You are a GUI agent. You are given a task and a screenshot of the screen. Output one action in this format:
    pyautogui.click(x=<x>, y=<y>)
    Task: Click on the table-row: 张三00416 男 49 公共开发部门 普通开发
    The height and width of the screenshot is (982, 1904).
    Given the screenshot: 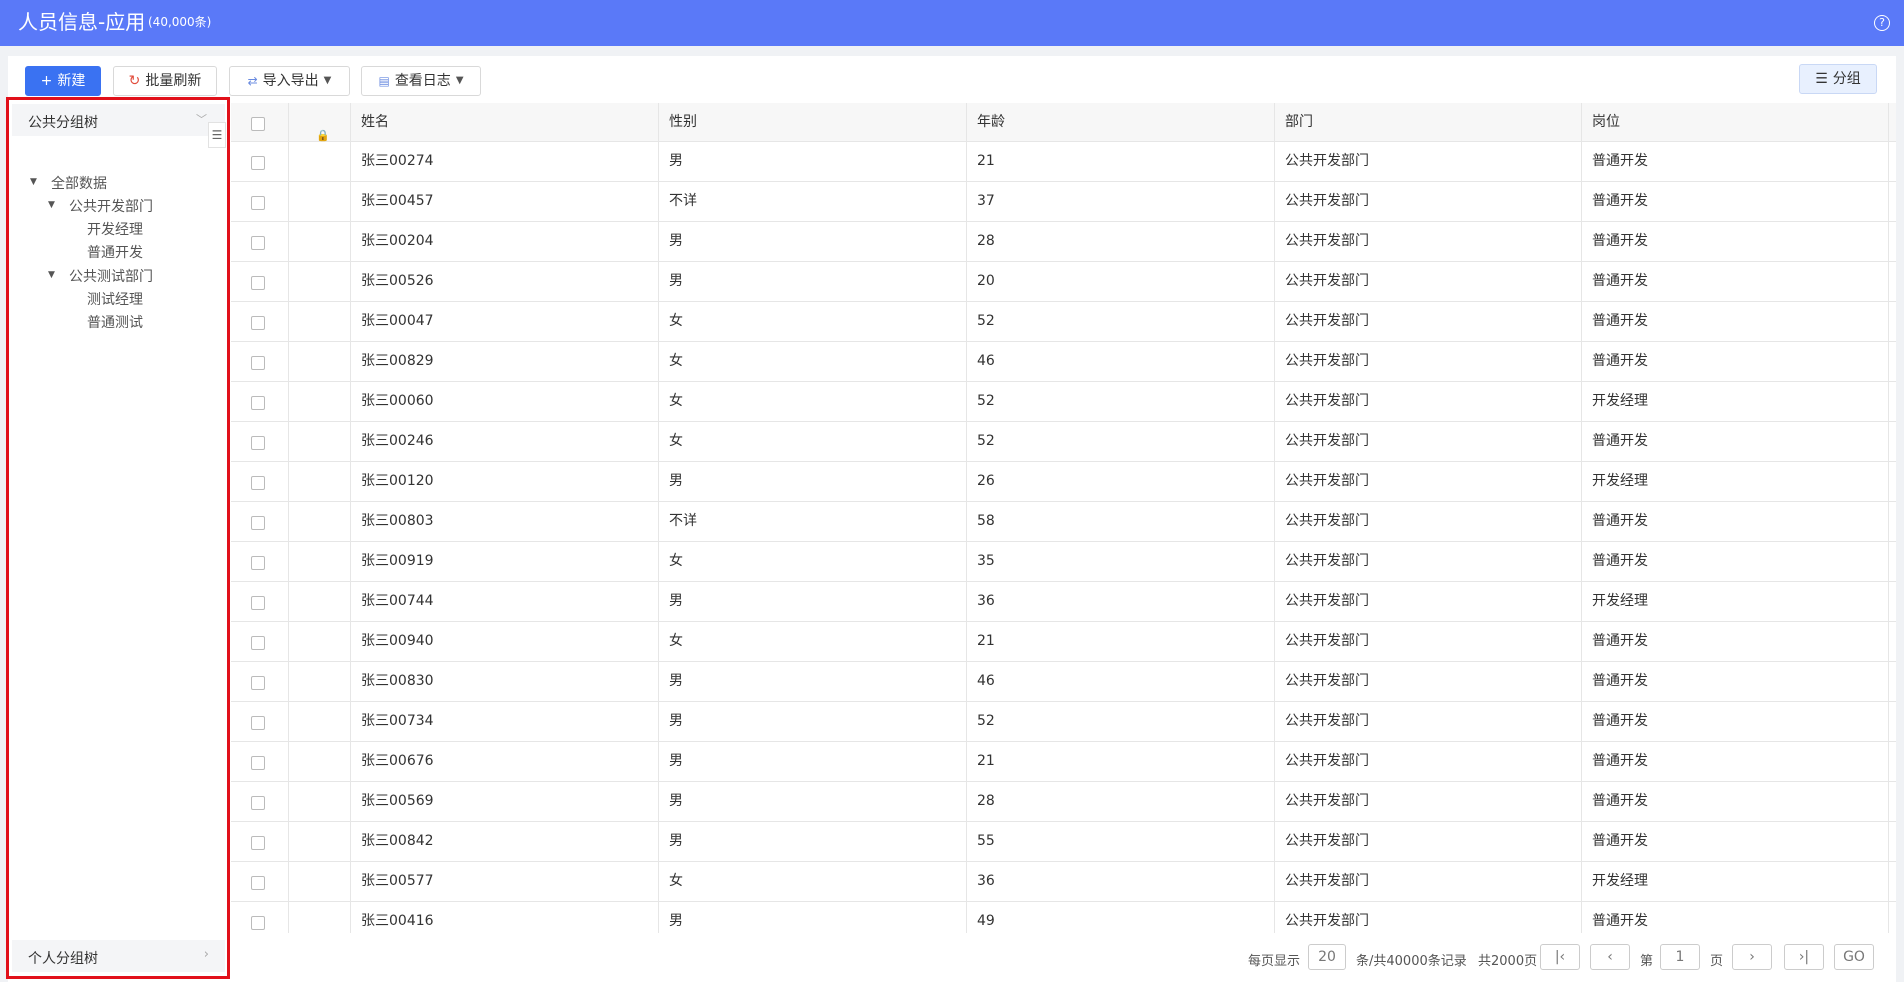 What is the action you would take?
    pyautogui.click(x=1063, y=917)
    